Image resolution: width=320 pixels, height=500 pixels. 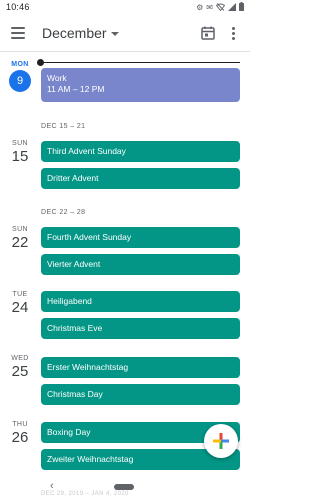 I want to click on day-label-sun-22: SUN 22, so click(x=20, y=238).